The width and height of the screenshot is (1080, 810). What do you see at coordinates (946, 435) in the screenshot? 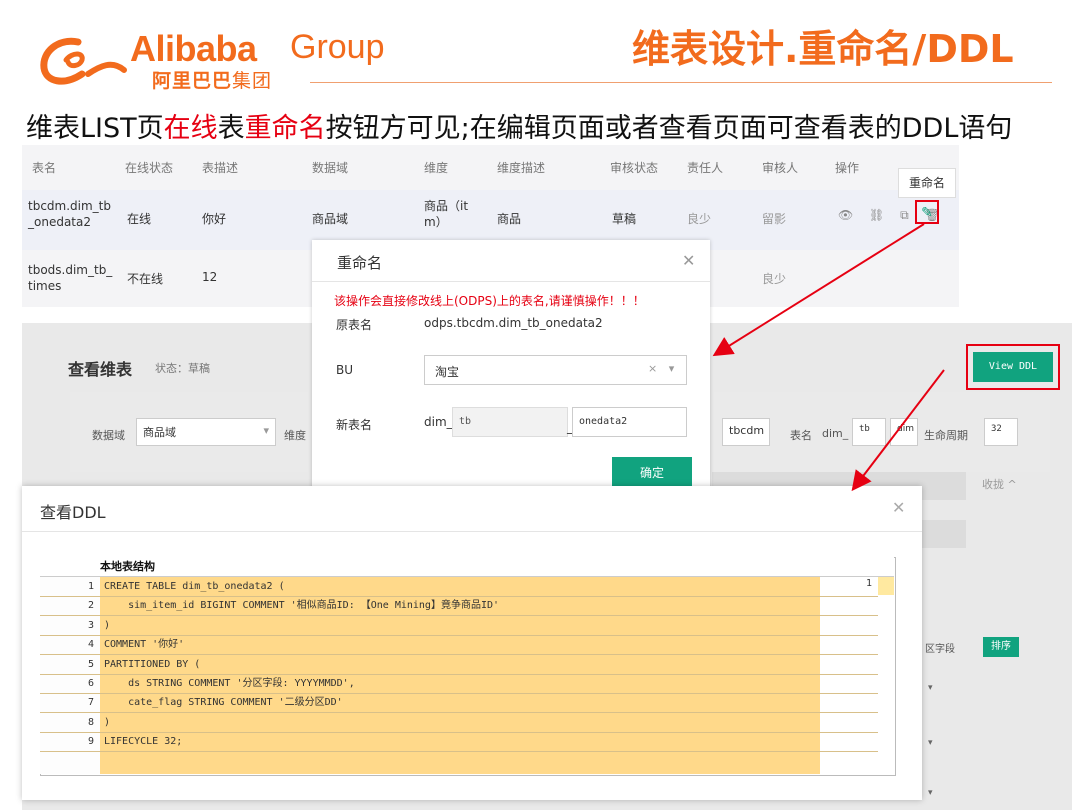
I see `lifecycle-label: 生命周期` at bounding box center [946, 435].